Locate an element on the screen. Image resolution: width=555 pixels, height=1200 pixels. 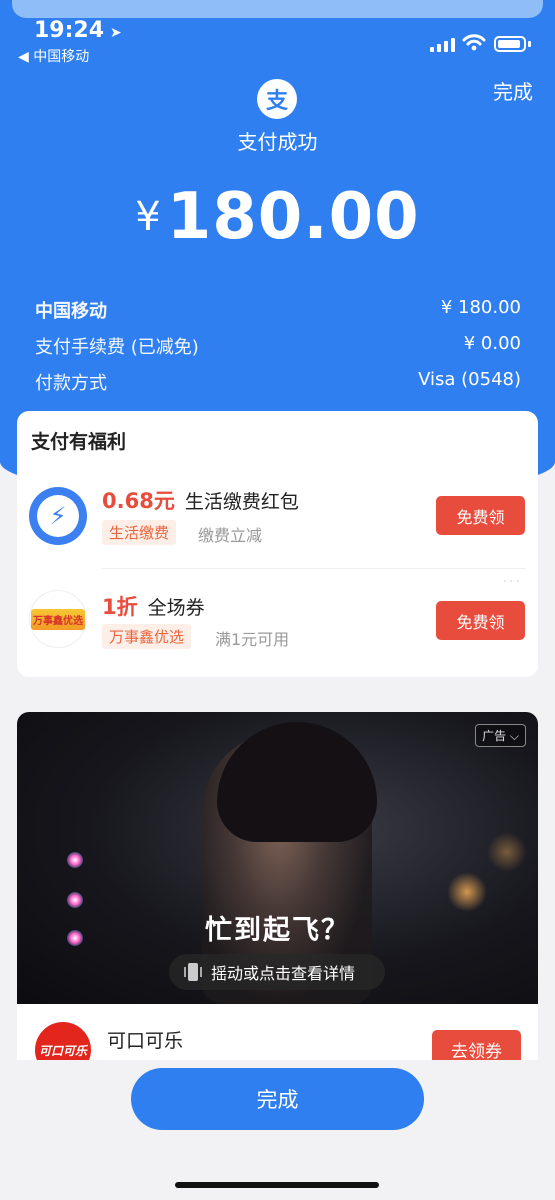
done-link-top: 完成 is located at coordinates (513, 90).